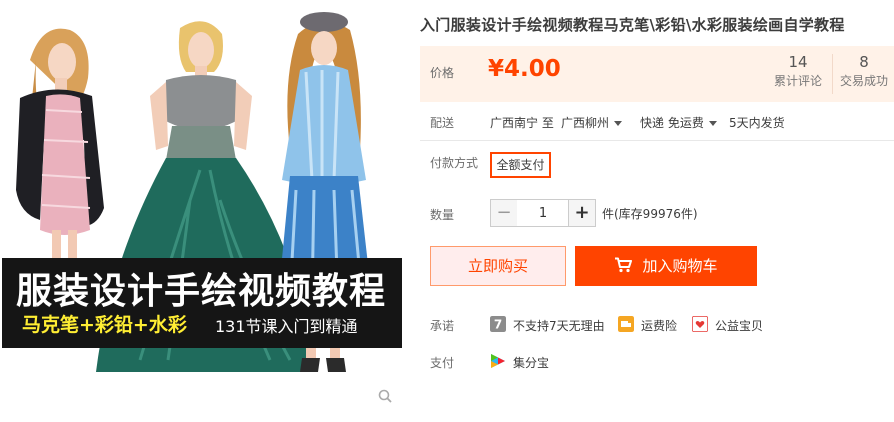 The image size is (894, 422). Describe the element at coordinates (524, 69) in the screenshot. I see `price-value: ¥4.00` at that location.